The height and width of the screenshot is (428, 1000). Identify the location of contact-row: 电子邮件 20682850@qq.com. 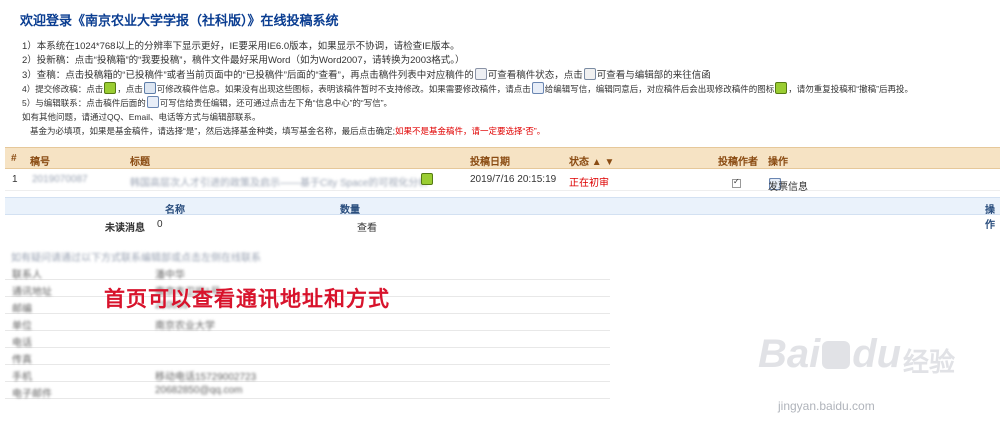
(307, 391).